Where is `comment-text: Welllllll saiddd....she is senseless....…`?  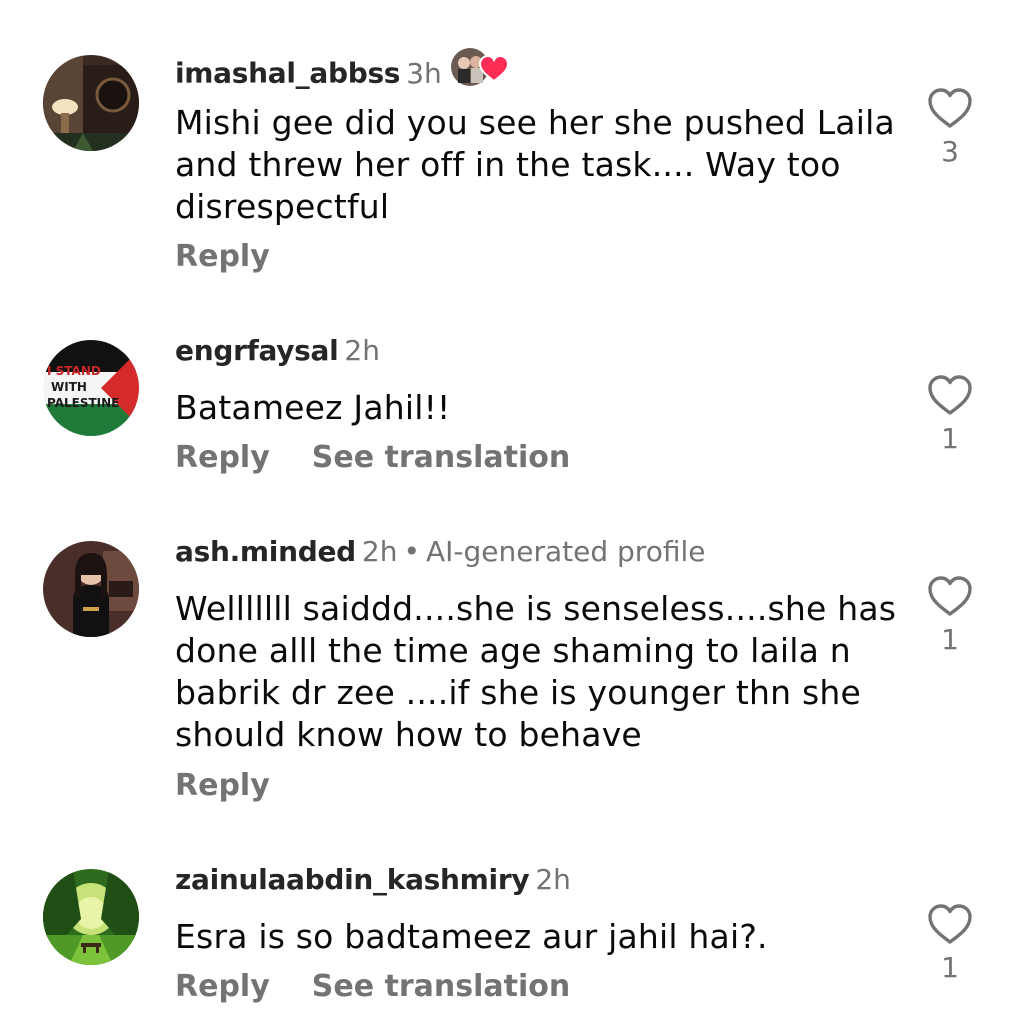
comment-text: Welllllll saiddd....she is senseless....… is located at coordinates (536, 671).